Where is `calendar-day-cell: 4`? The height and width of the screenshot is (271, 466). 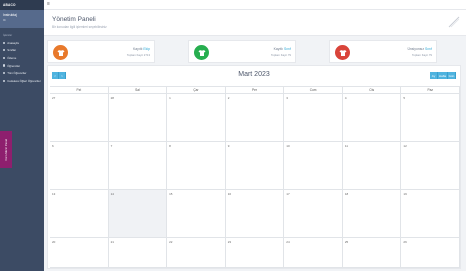
calendar-day-cell: 4 is located at coordinates (372, 118).